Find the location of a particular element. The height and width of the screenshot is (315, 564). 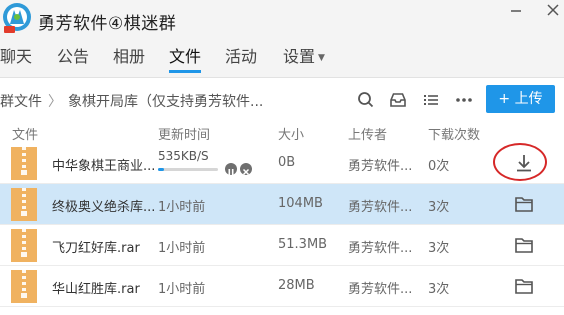

tab-announcement: 公告 is located at coordinates (73, 59).